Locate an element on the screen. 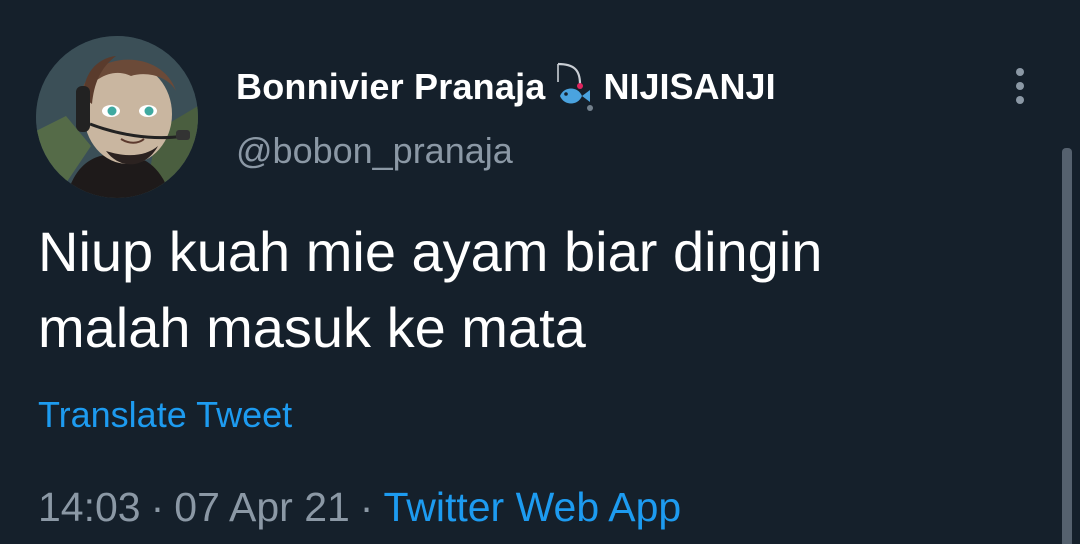 The height and width of the screenshot is (544, 1080). author-org-label: NIJISANJI is located at coordinates (689, 86).